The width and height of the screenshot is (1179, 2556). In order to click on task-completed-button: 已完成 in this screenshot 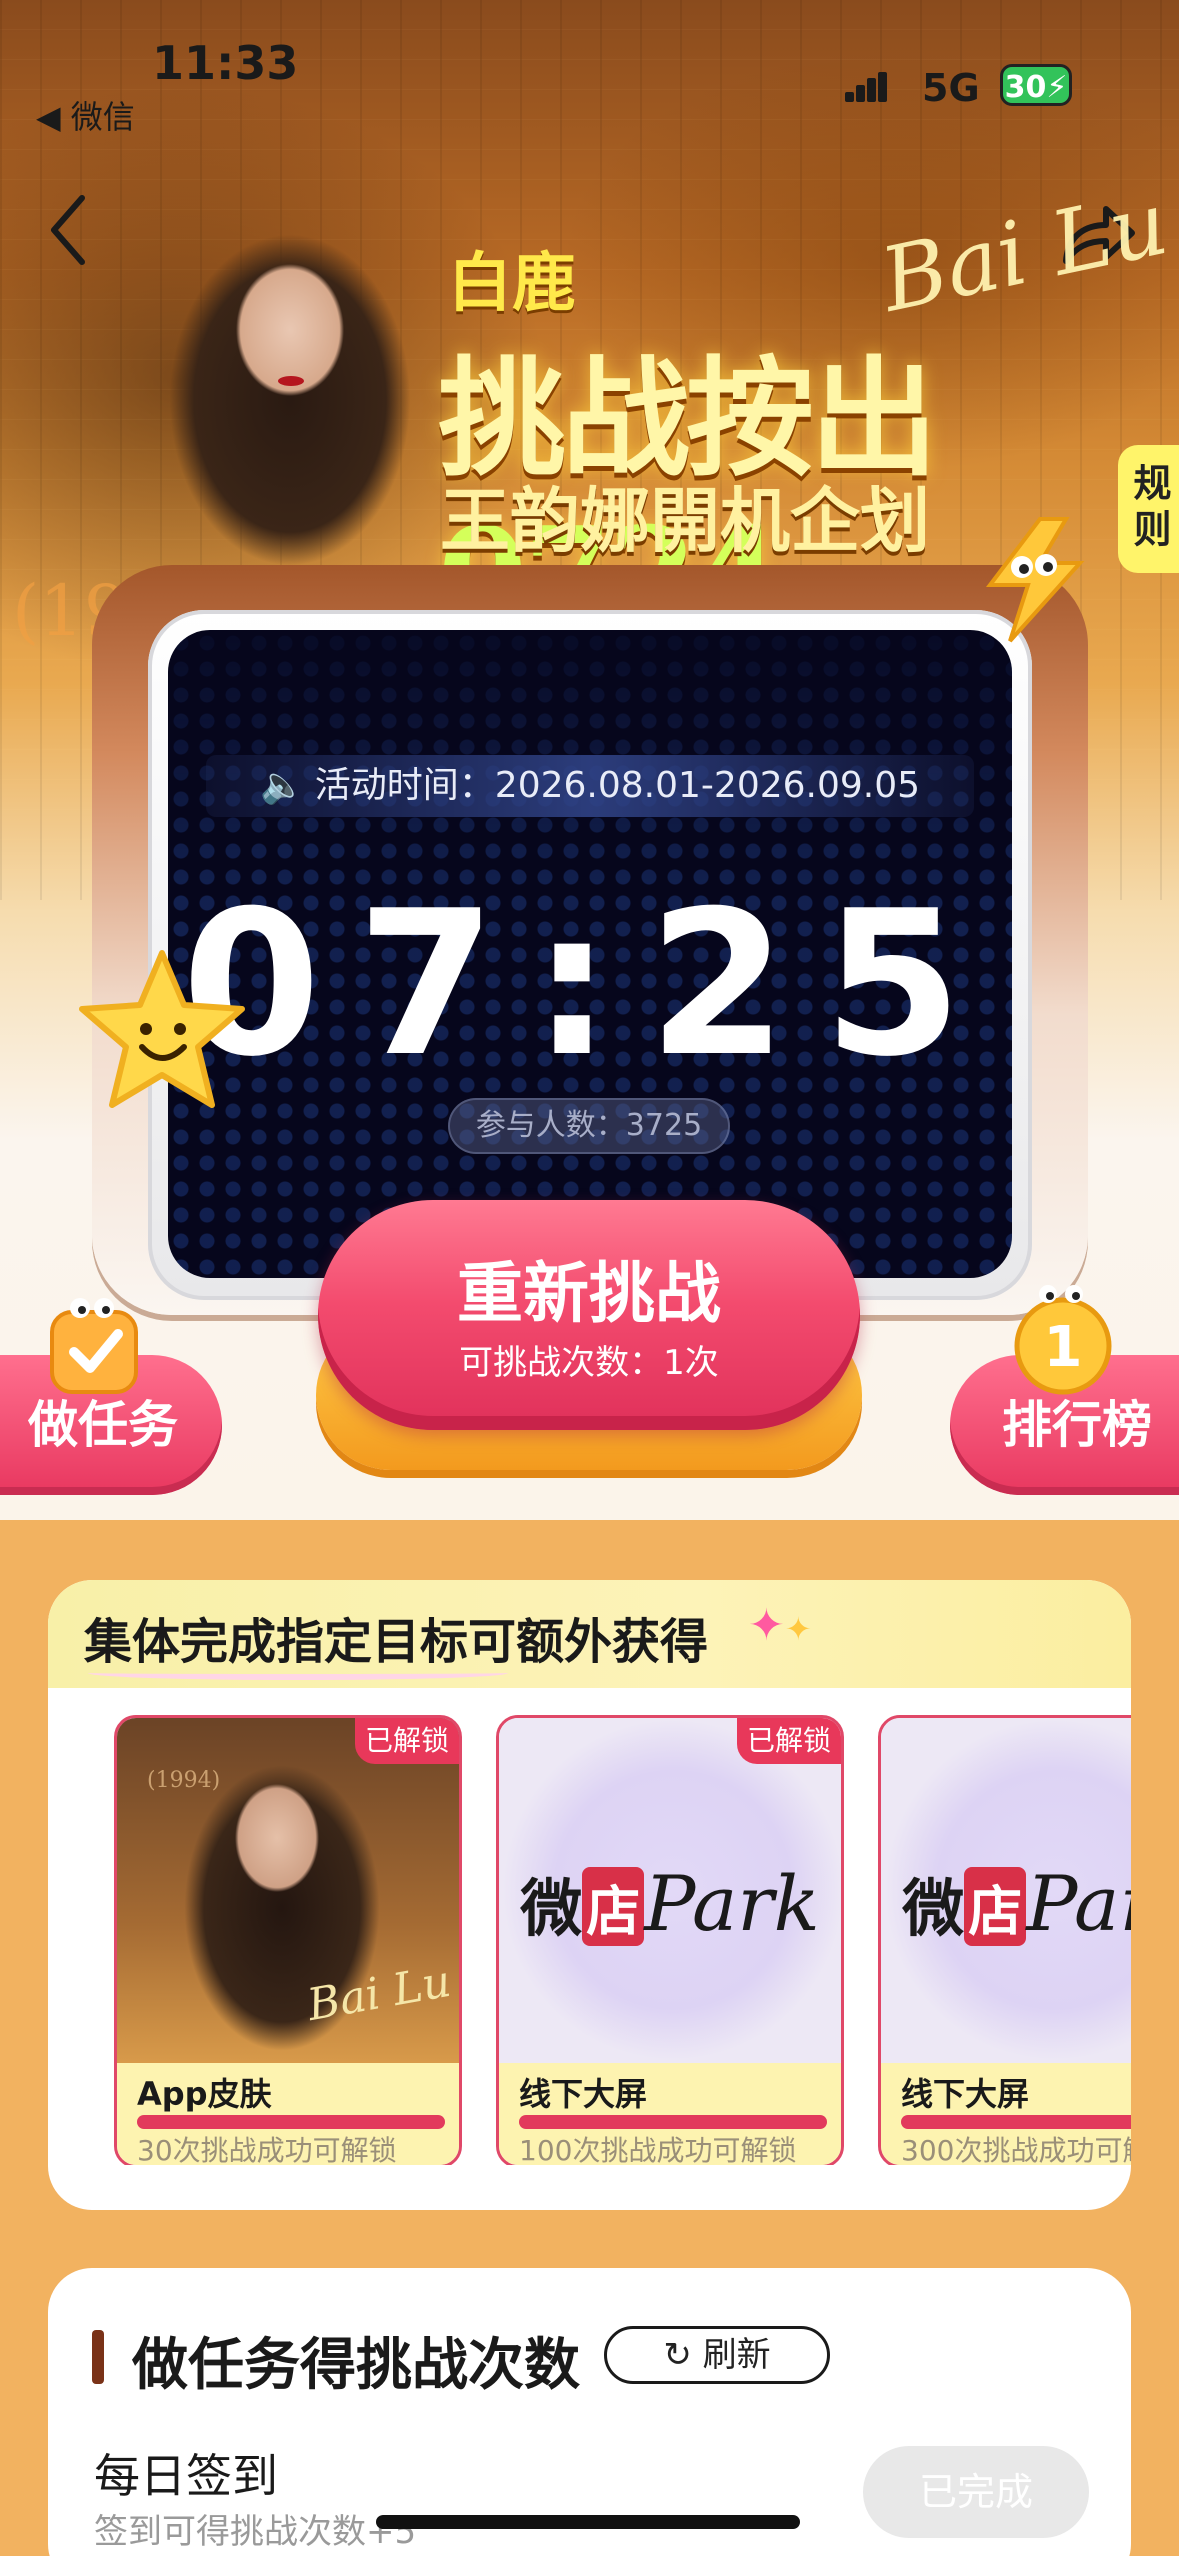, I will do `click(976, 2492)`.